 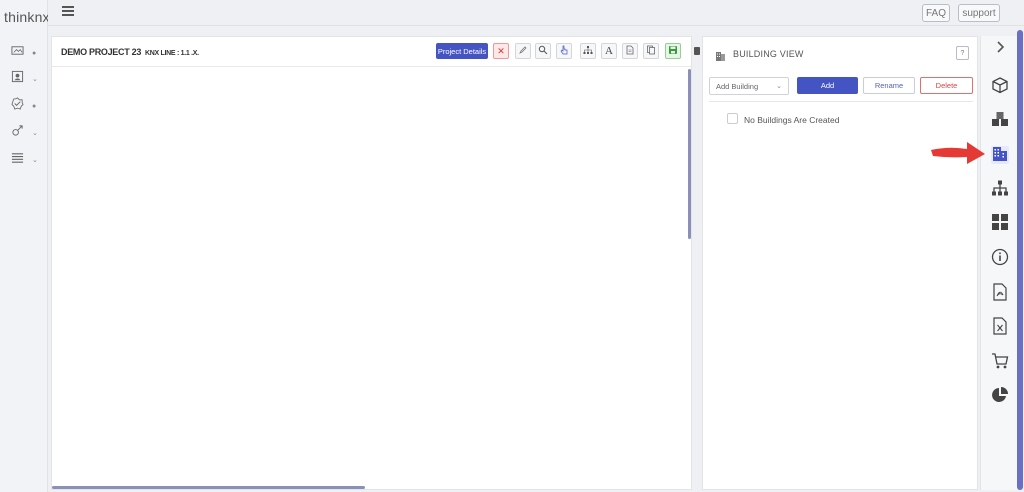 I want to click on sitemap-icon, so click(x=1000, y=190).